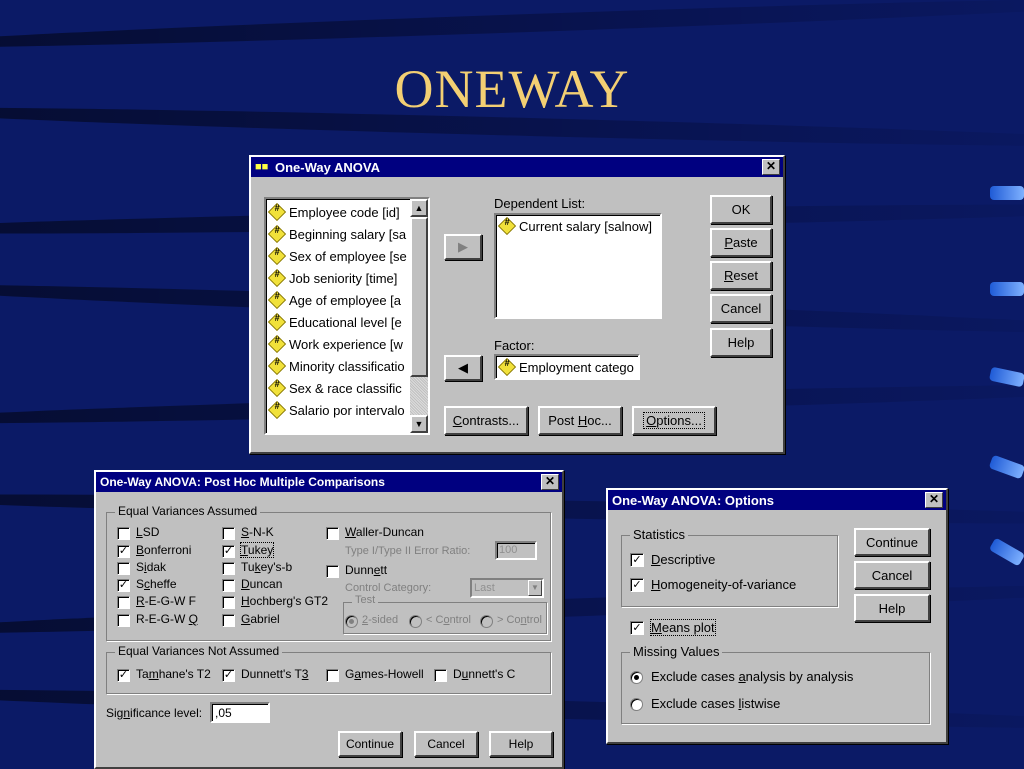 The image size is (1024, 769). Describe the element at coordinates (388, 588) in the screenshot. I see `control-category-label: Control Category:` at that location.